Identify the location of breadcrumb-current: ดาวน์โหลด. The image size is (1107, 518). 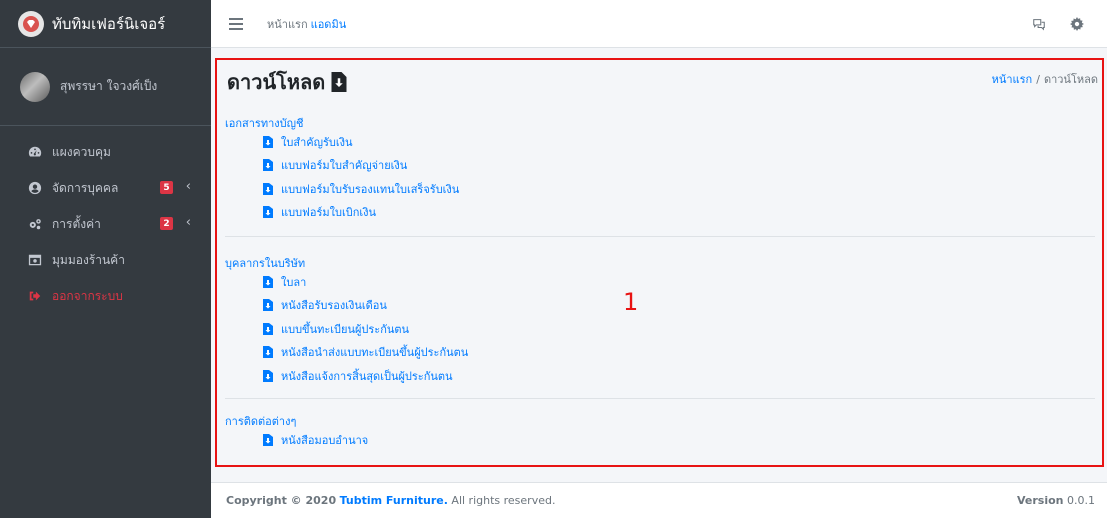
(1070, 79).